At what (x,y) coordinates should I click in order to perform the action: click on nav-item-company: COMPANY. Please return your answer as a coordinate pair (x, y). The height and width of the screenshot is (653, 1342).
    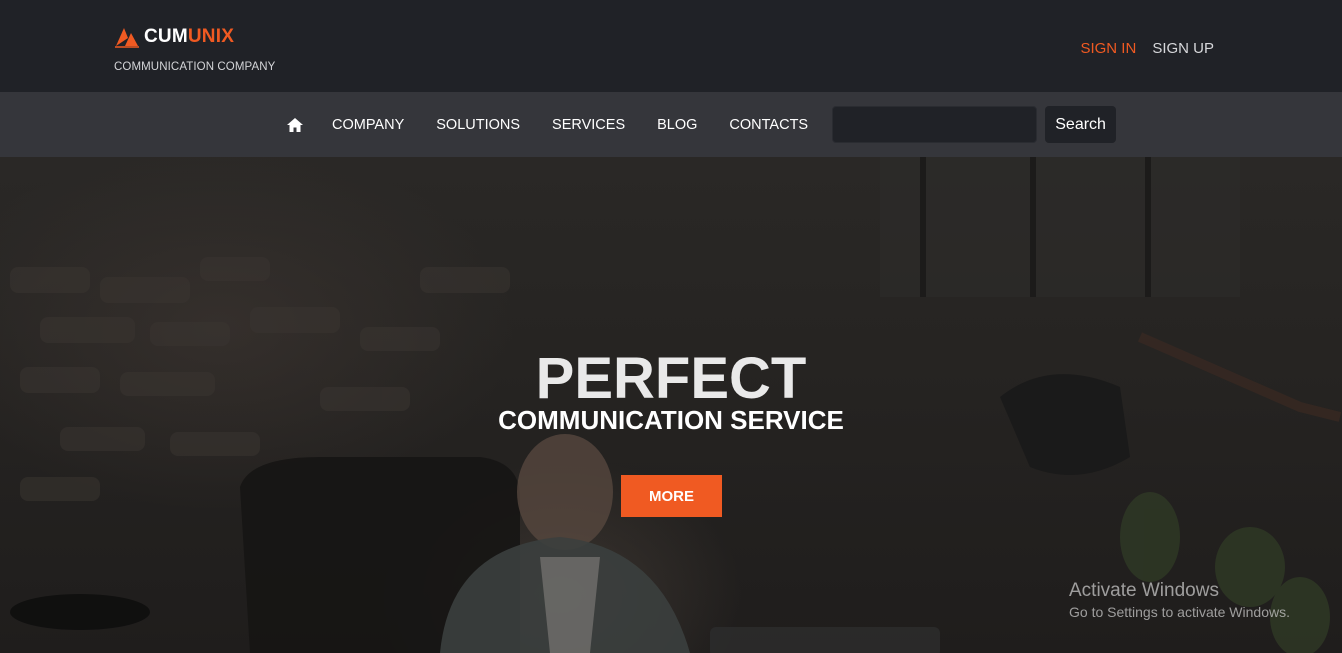
    Looking at the image, I should click on (368, 125).